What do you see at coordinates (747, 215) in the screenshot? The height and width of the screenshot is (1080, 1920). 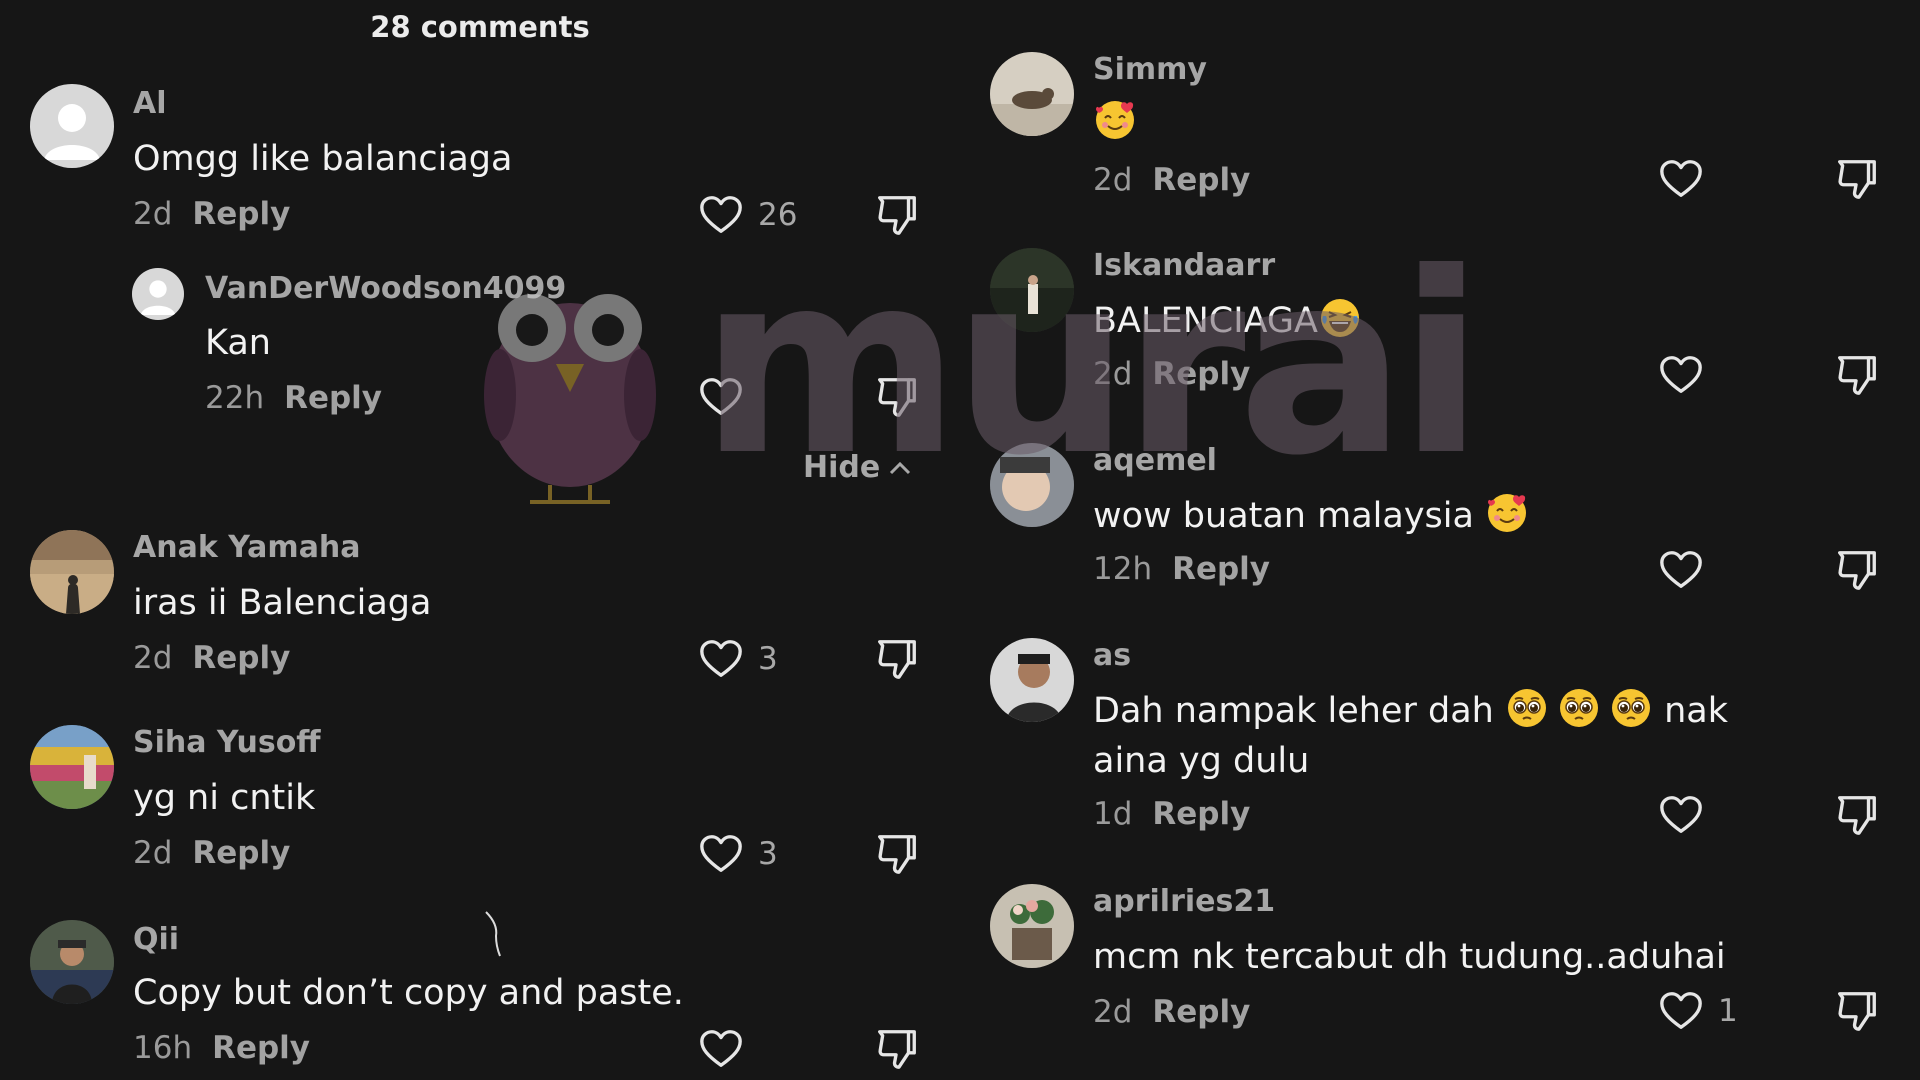 I see `like-button: 26` at bounding box center [747, 215].